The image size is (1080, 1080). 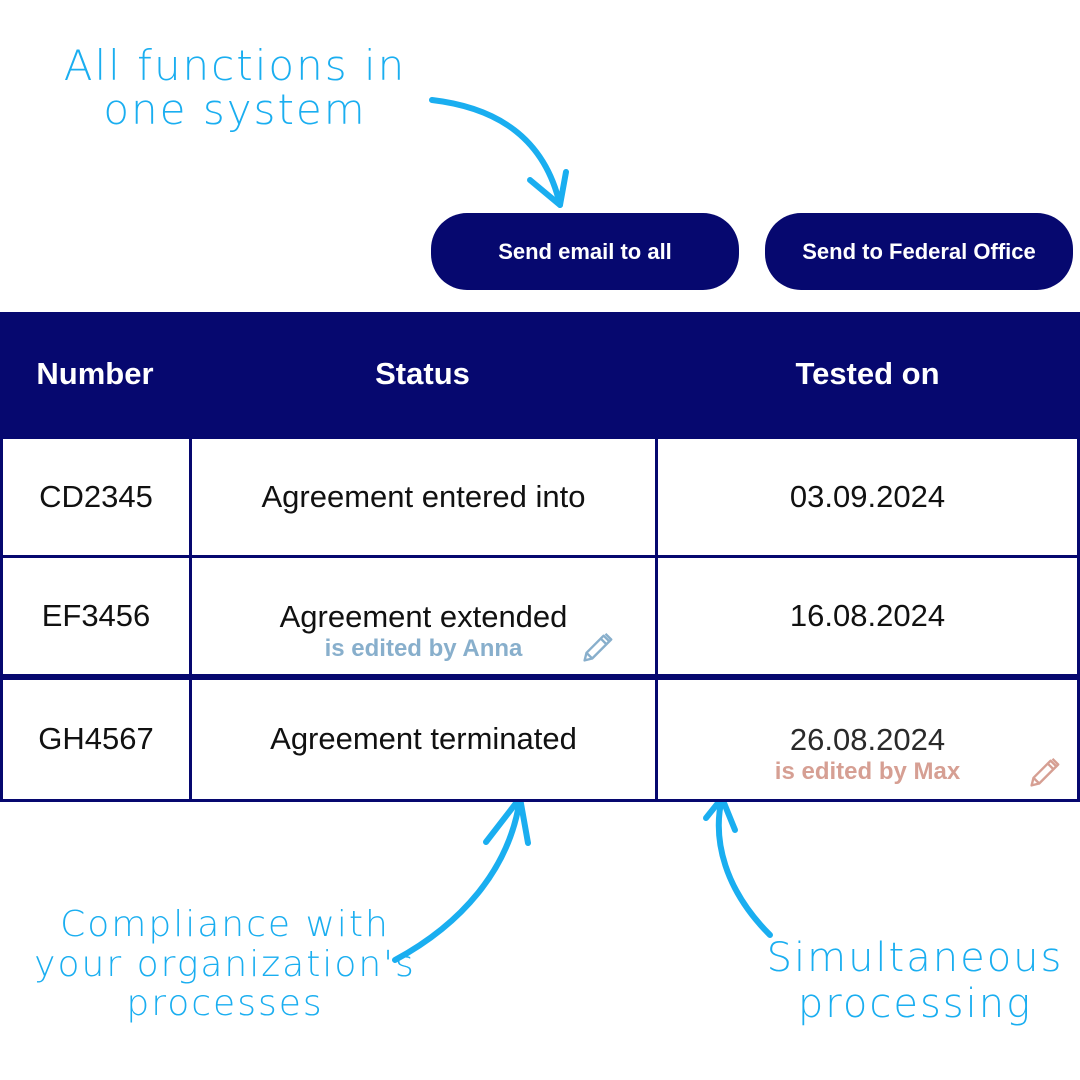 I want to click on cell-status: Agreement terminated, so click(x=423, y=739).